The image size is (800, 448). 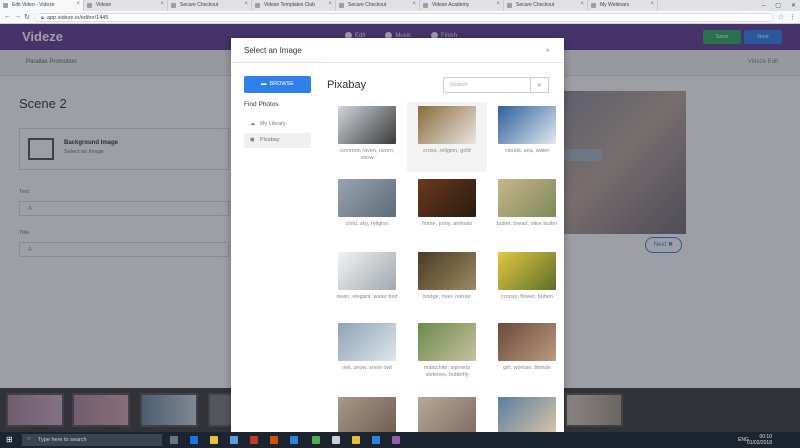 What do you see at coordinates (277, 84) in the screenshot?
I see `browse-button: ▬ BROWSE` at bounding box center [277, 84].